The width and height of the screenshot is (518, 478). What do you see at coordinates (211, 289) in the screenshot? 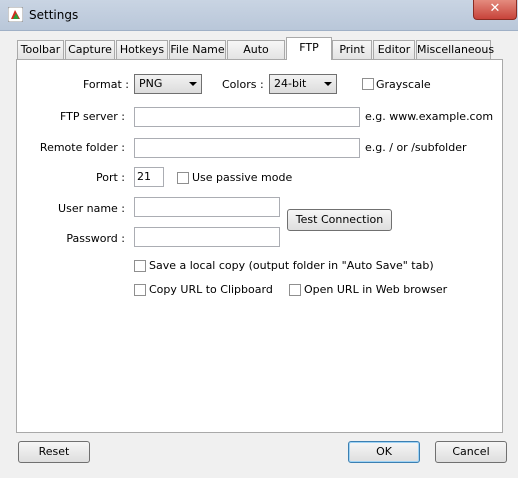
I see `copy-url-label: Copy URL to Clipboard` at bounding box center [211, 289].